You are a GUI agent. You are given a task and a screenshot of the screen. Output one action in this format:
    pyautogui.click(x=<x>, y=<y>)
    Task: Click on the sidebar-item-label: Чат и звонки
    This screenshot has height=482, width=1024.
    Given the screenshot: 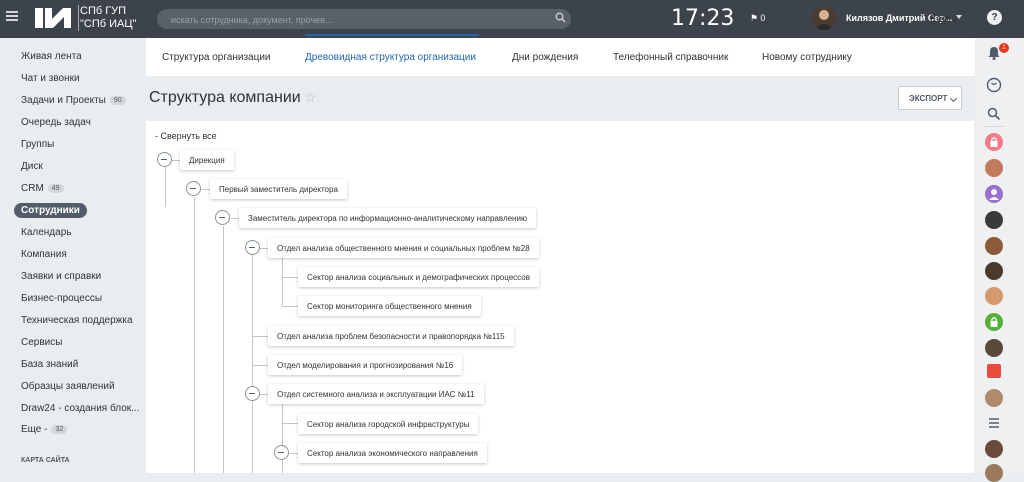 What is the action you would take?
    pyautogui.click(x=50, y=78)
    